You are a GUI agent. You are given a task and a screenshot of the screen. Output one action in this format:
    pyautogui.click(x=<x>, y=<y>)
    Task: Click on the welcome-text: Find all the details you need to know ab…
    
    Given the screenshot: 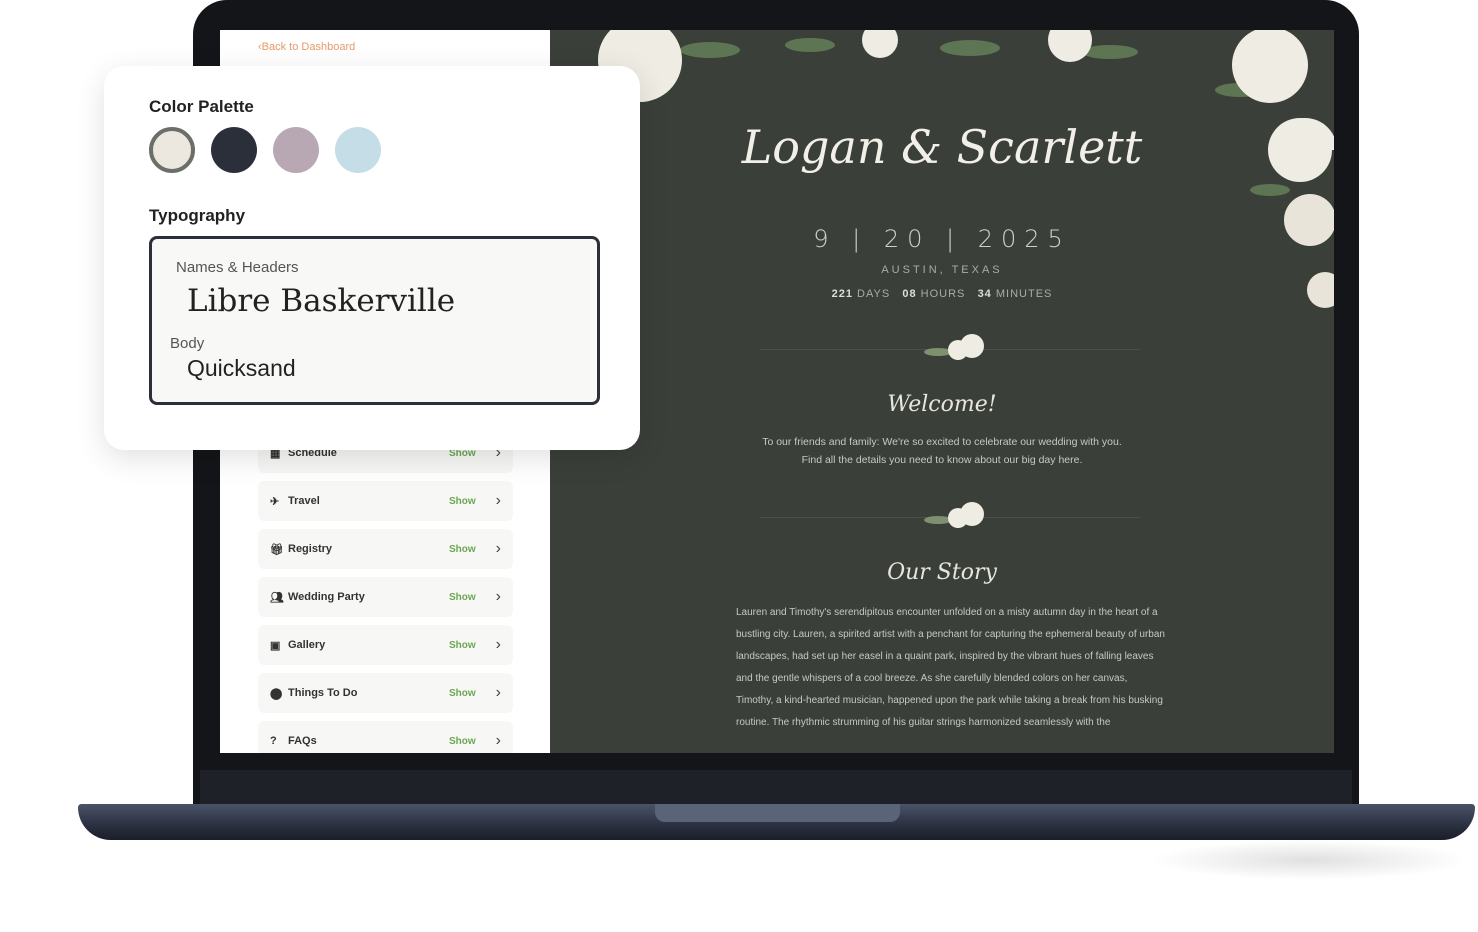 What is the action you would take?
    pyautogui.click(x=942, y=460)
    